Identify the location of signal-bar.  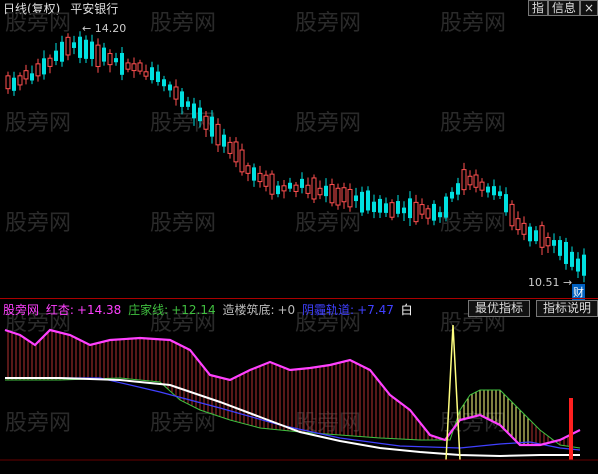
(571, 429).